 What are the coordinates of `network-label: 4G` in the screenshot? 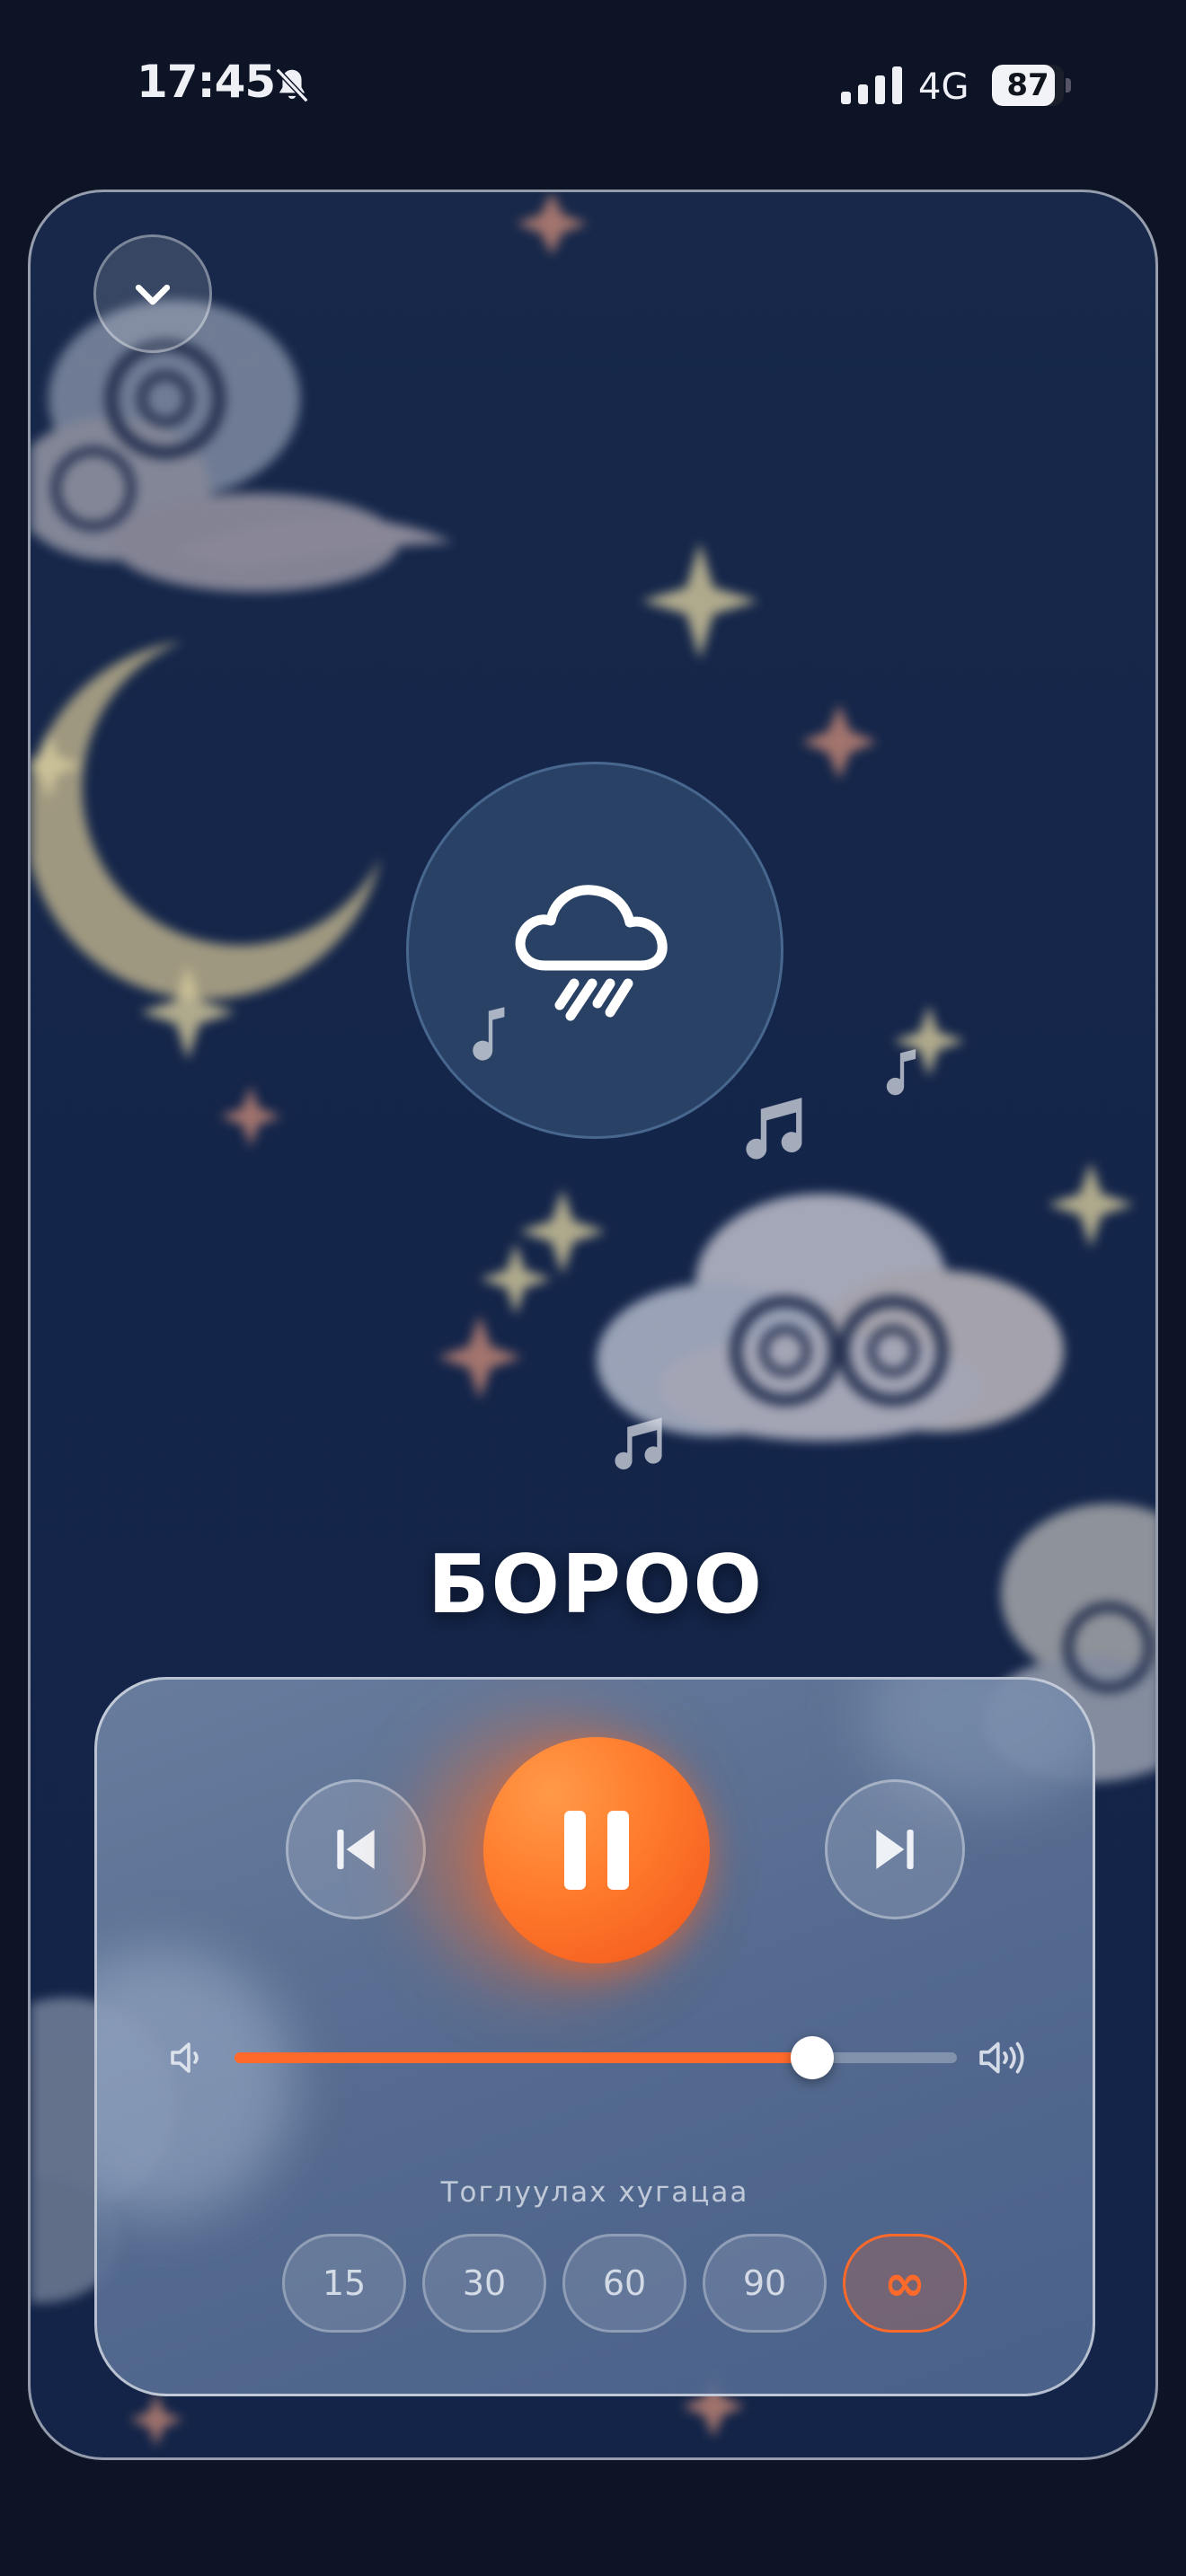 It's located at (943, 87).